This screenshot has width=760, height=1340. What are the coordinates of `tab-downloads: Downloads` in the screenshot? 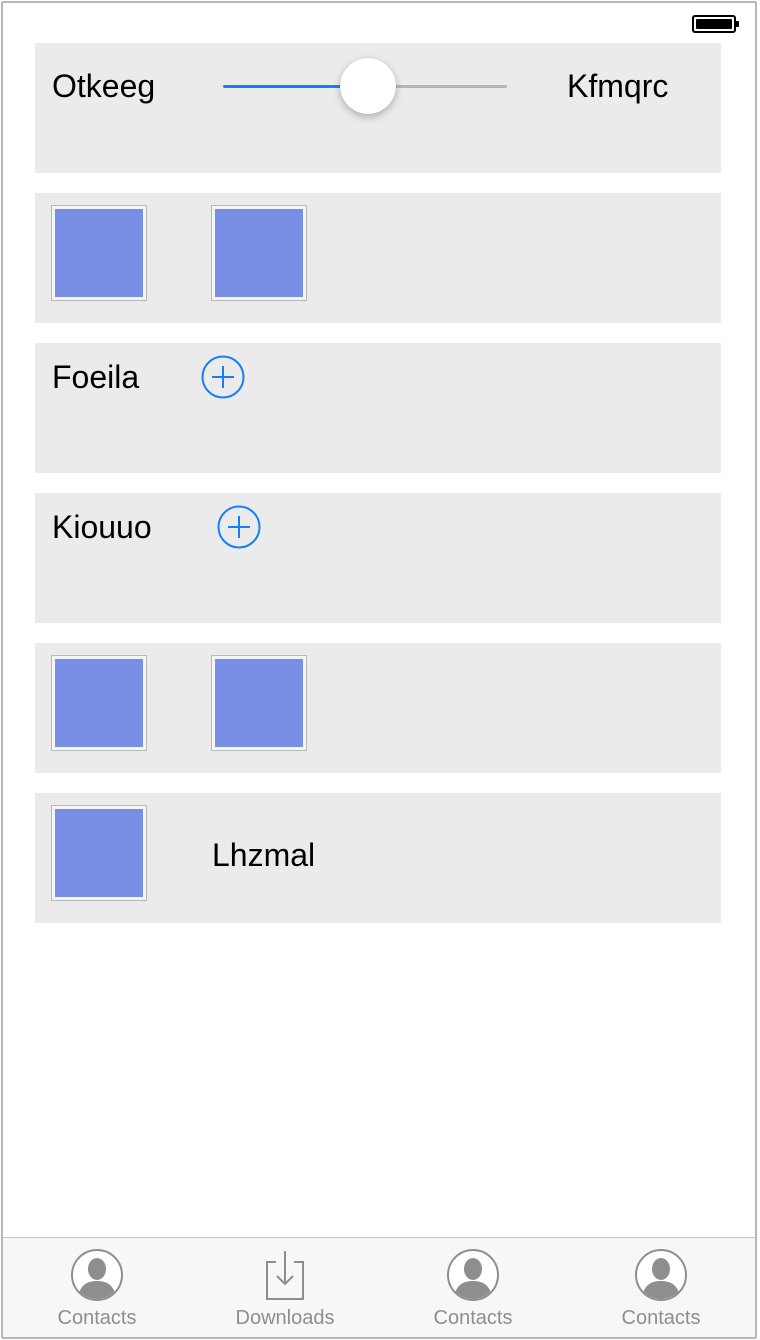 It's located at (285, 1287).